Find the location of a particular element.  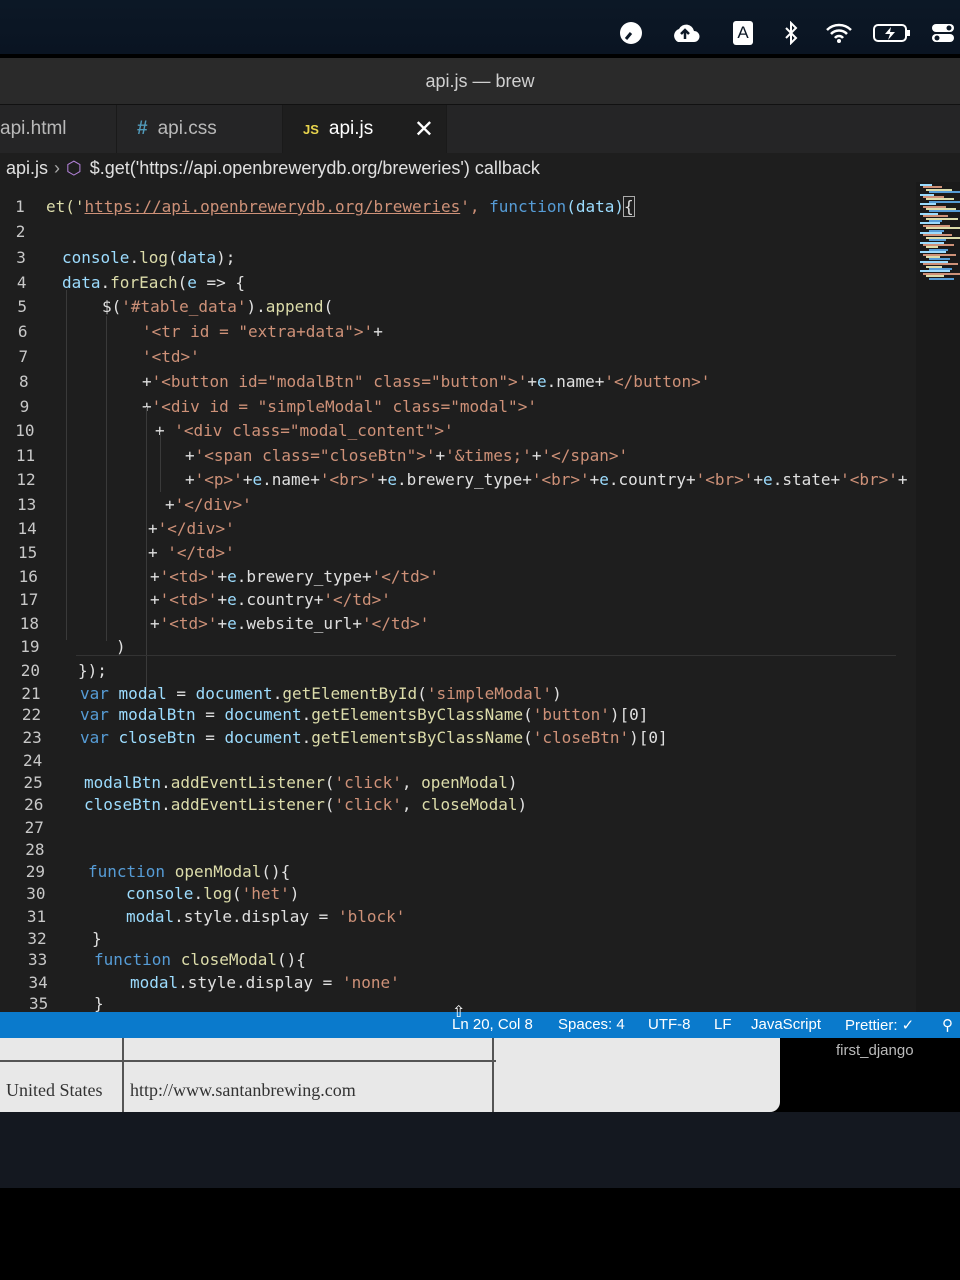

code-line: modal.style.display = 'block' is located at coordinates (265, 916).